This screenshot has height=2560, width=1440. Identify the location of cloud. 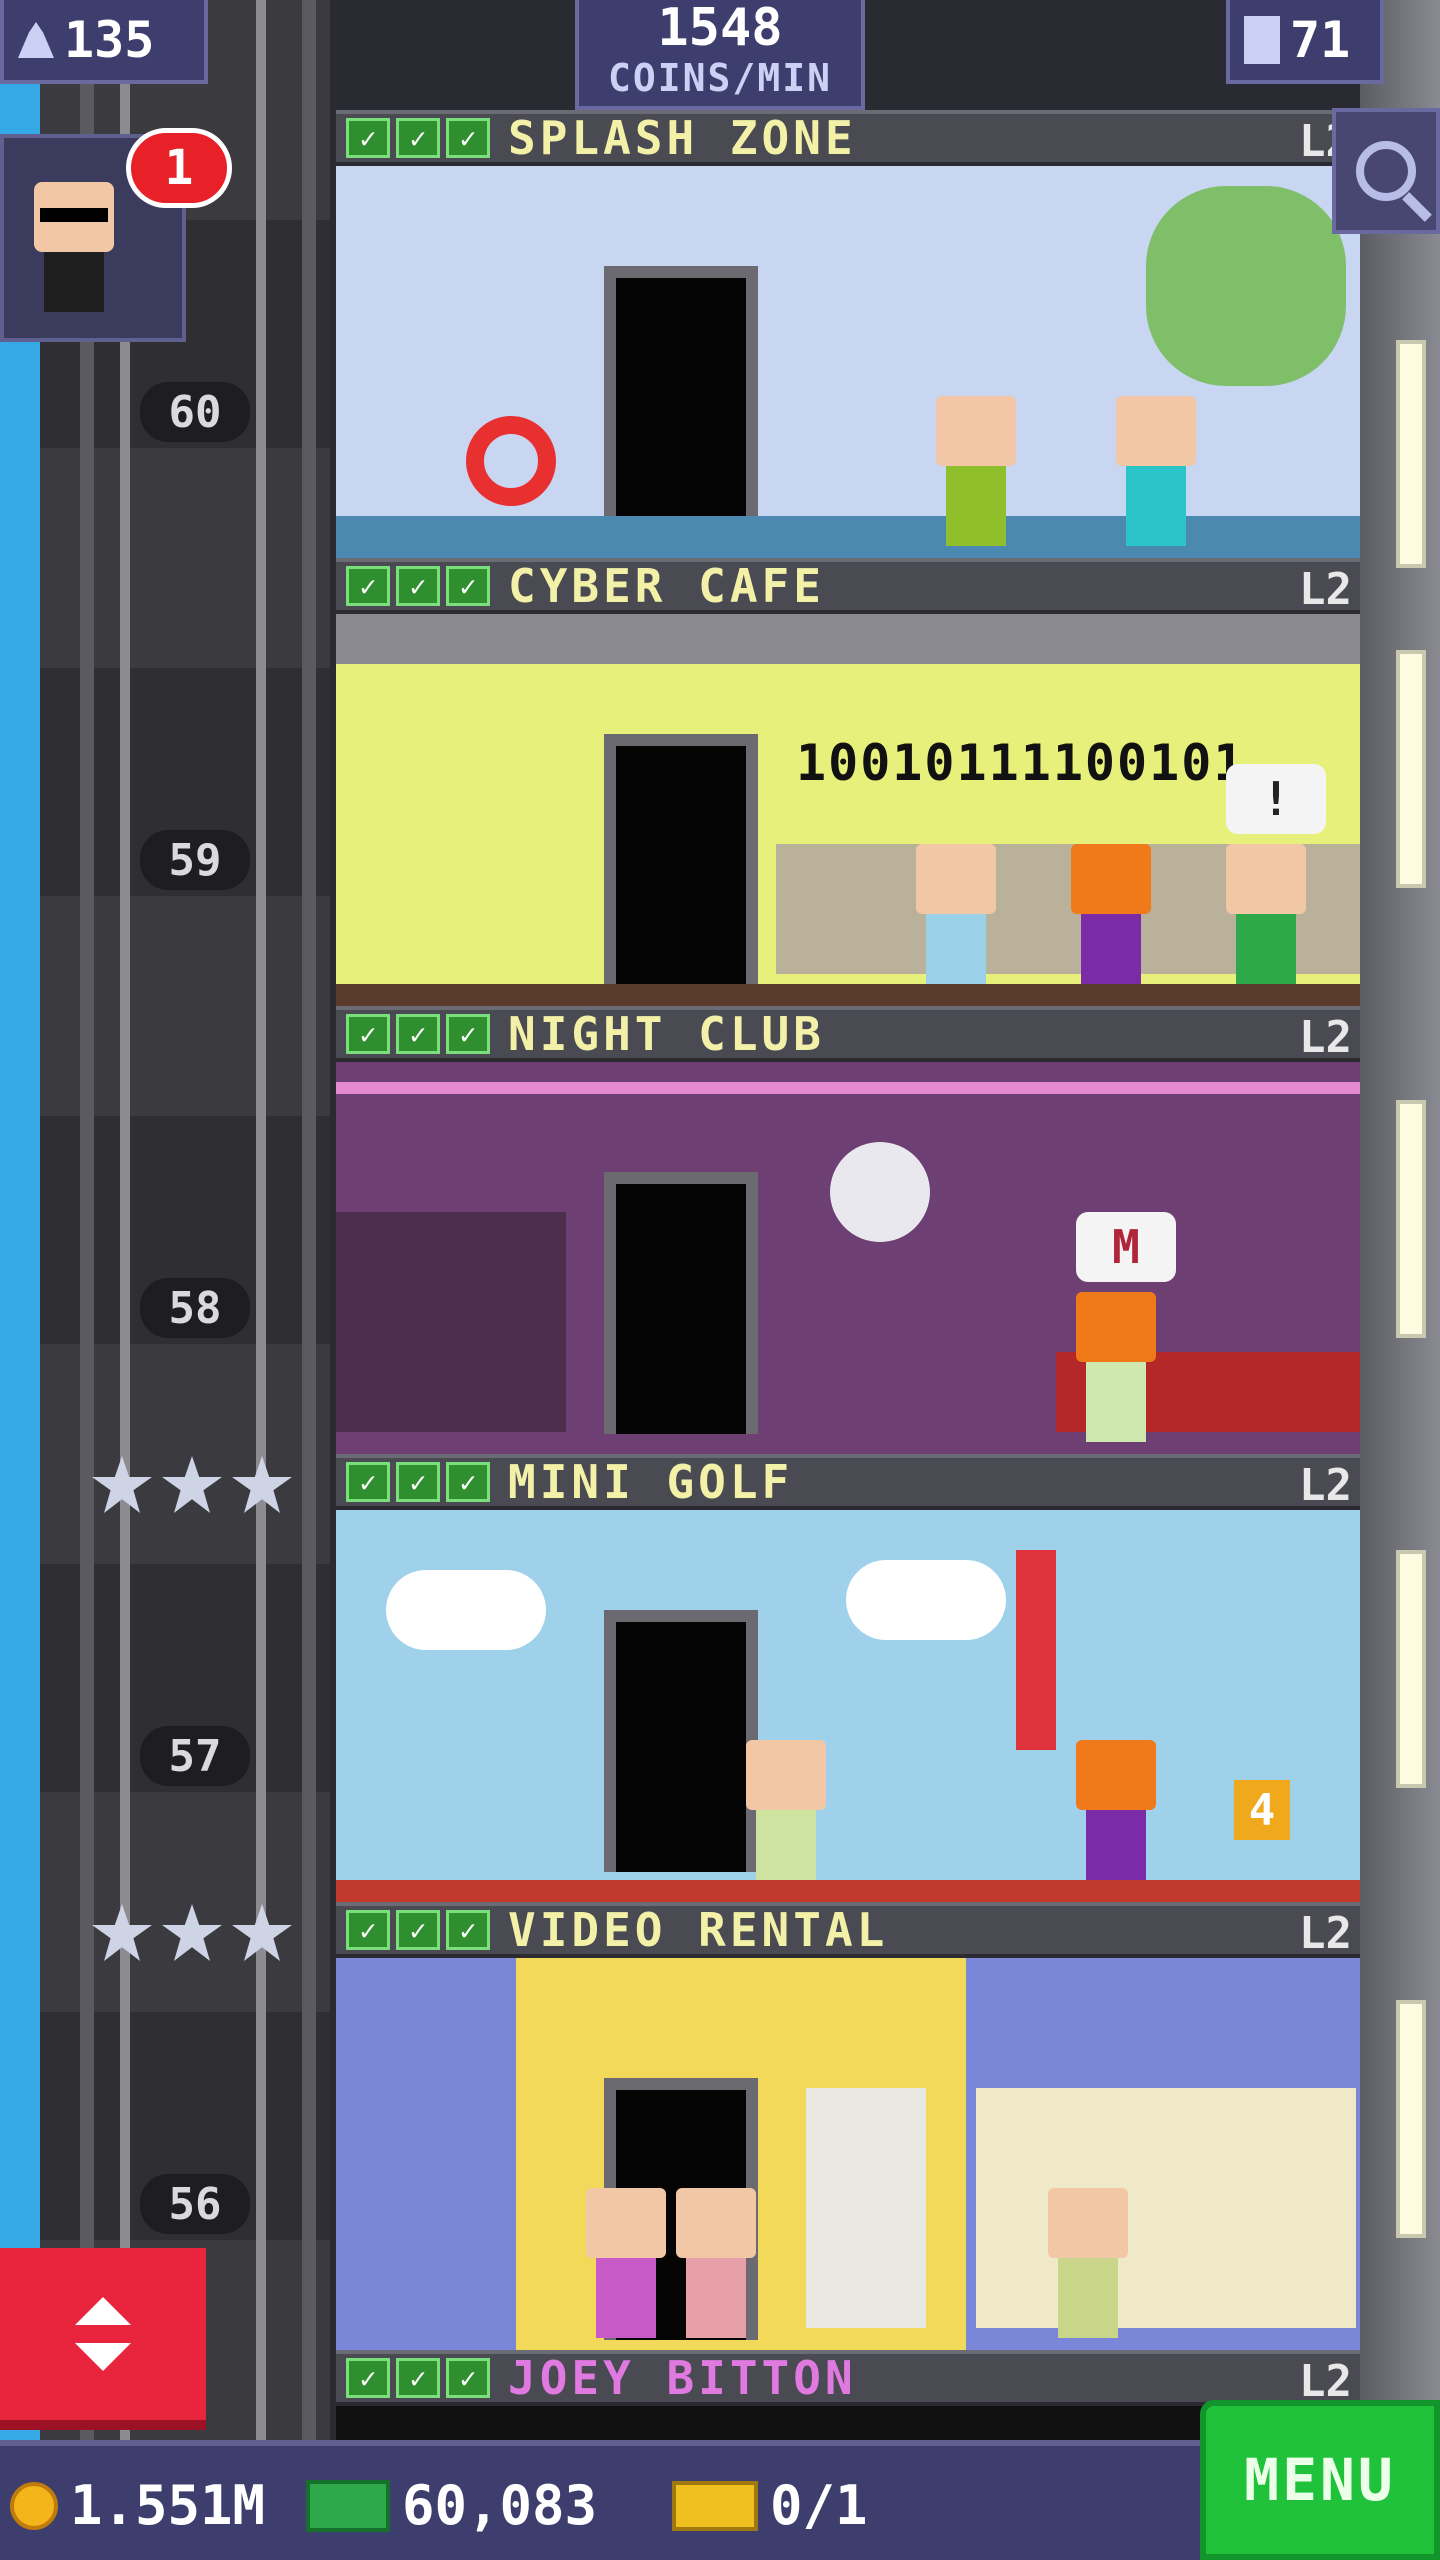
(926, 1600).